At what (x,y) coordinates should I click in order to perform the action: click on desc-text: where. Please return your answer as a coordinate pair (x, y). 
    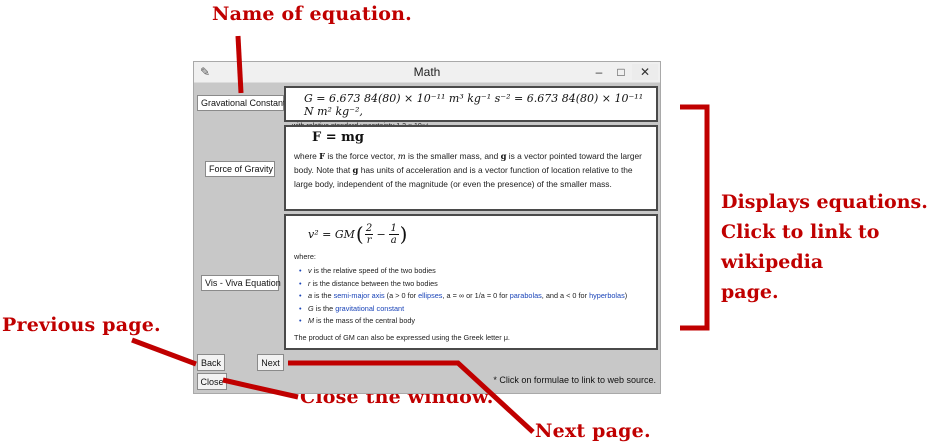
    Looking at the image, I should click on (307, 156).